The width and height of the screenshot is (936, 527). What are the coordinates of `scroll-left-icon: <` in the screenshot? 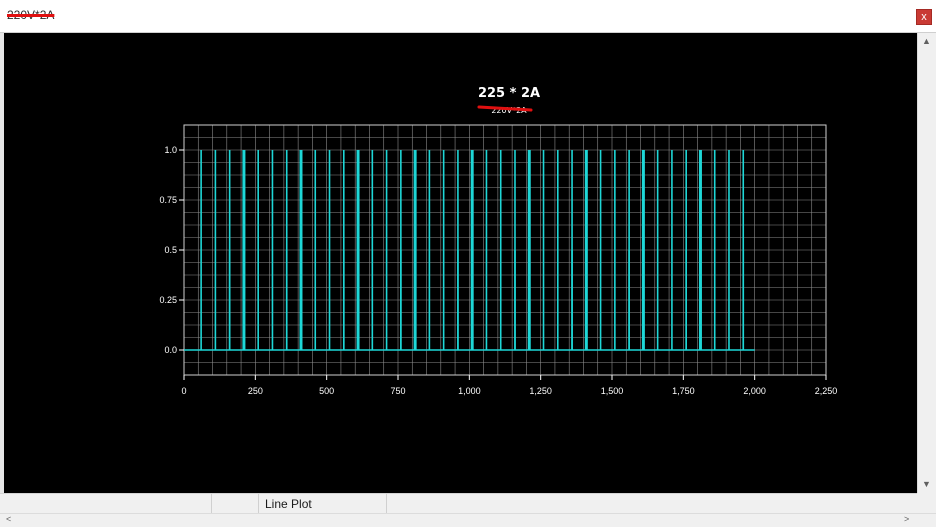 It's located at (8, 519).